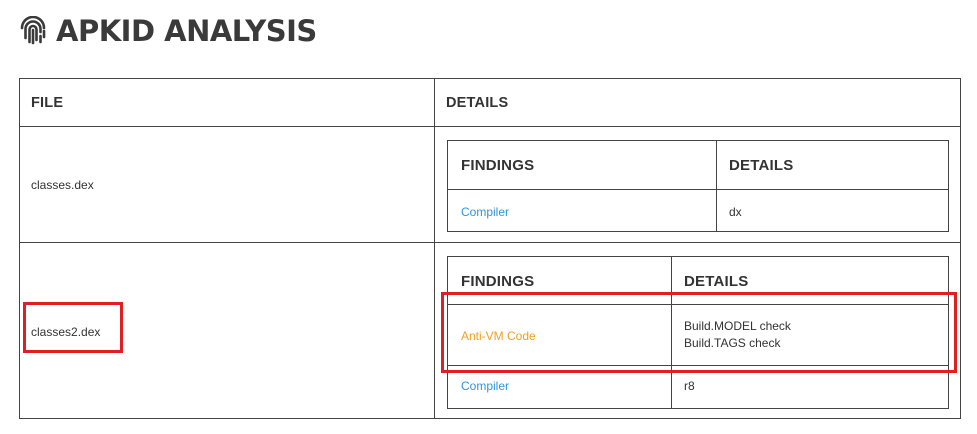 This screenshot has width=977, height=434. Describe the element at coordinates (73, 327) in the screenshot. I see `highlight-box-file` at that location.